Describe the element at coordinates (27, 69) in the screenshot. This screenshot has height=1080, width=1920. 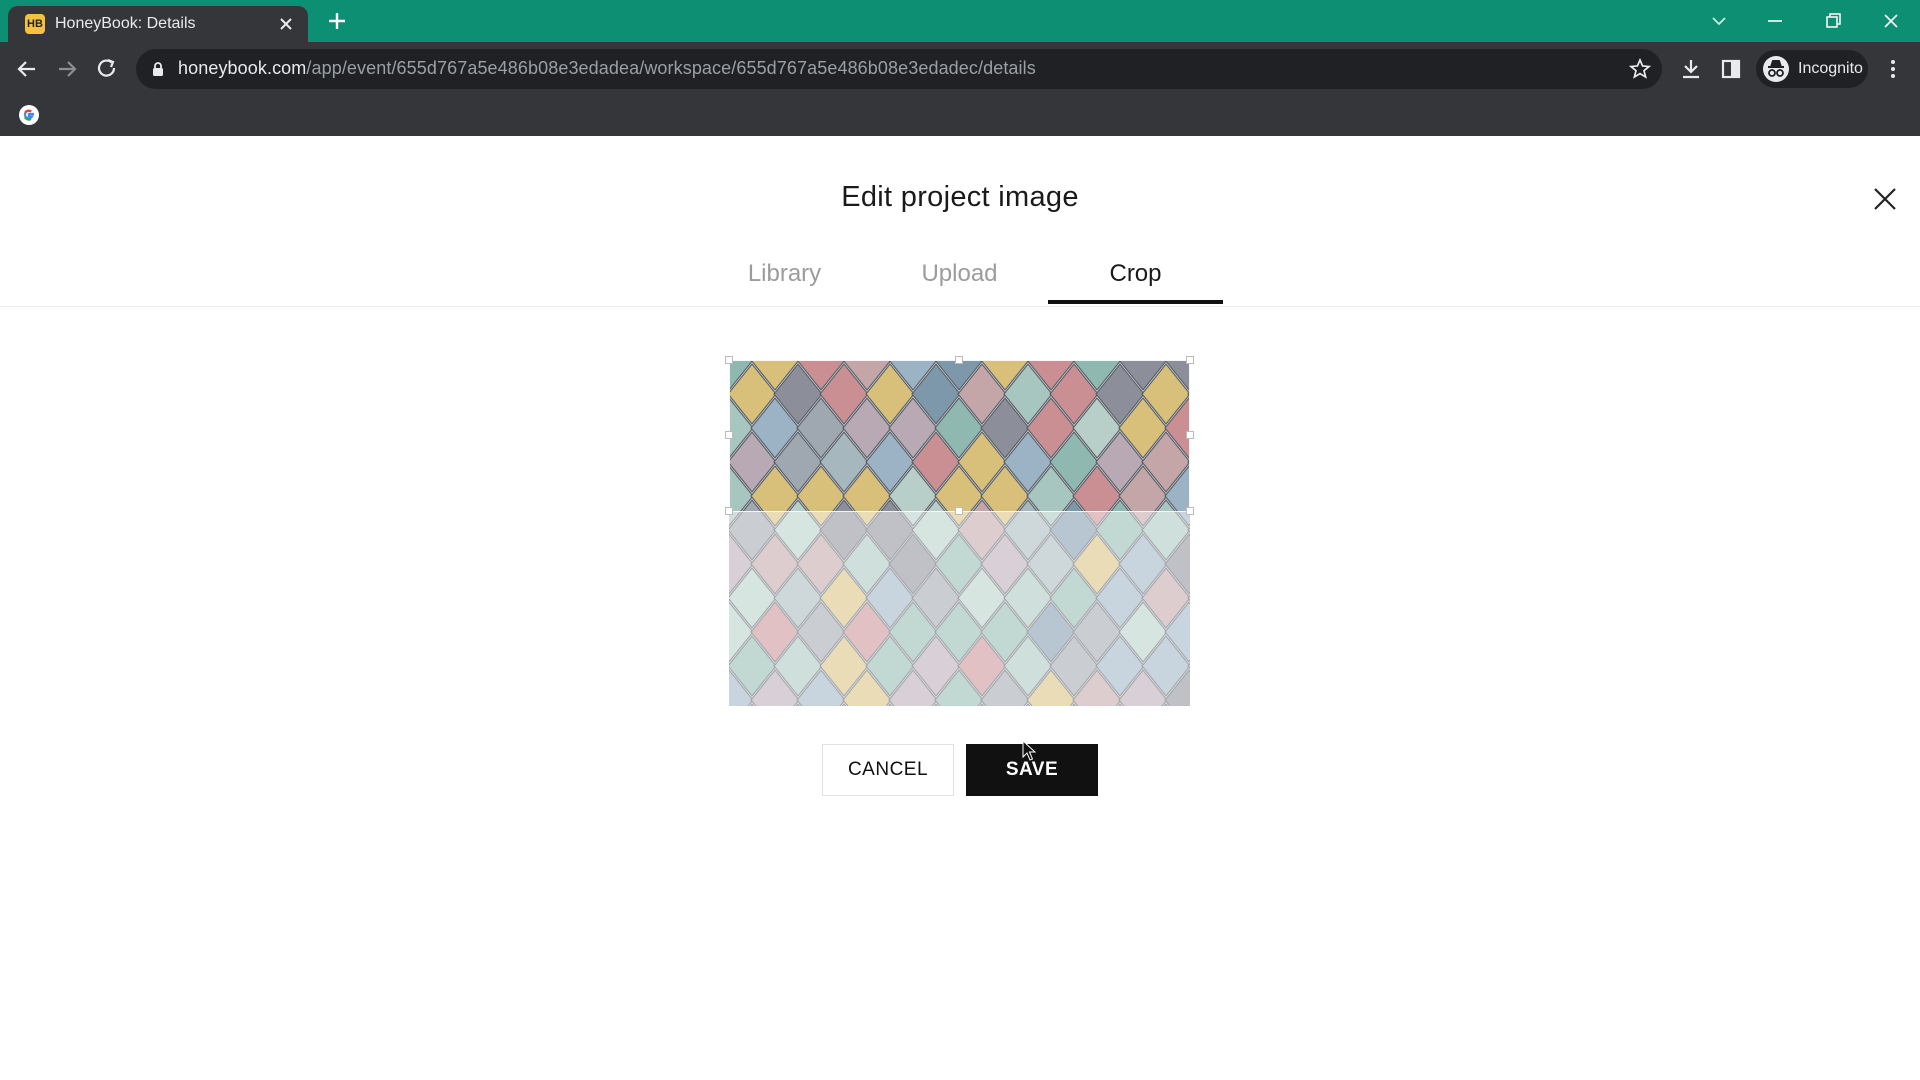
I see `back-icon` at that location.